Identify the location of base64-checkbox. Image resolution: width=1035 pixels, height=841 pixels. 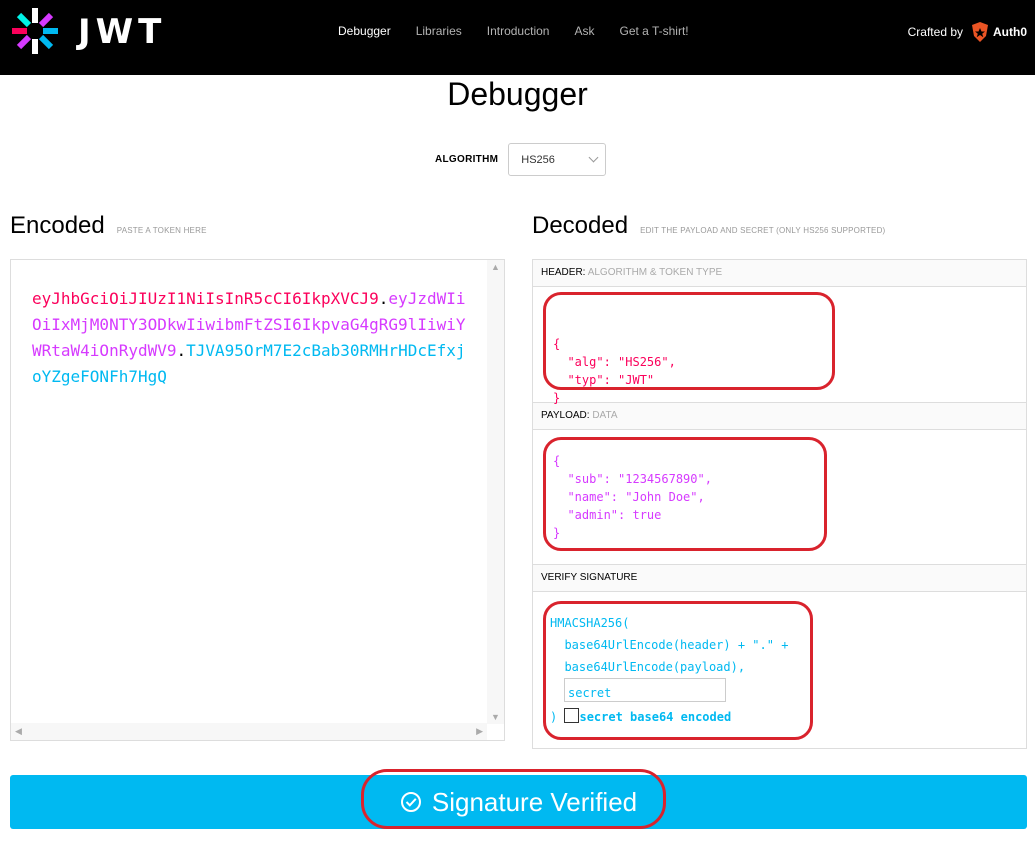
(572, 715).